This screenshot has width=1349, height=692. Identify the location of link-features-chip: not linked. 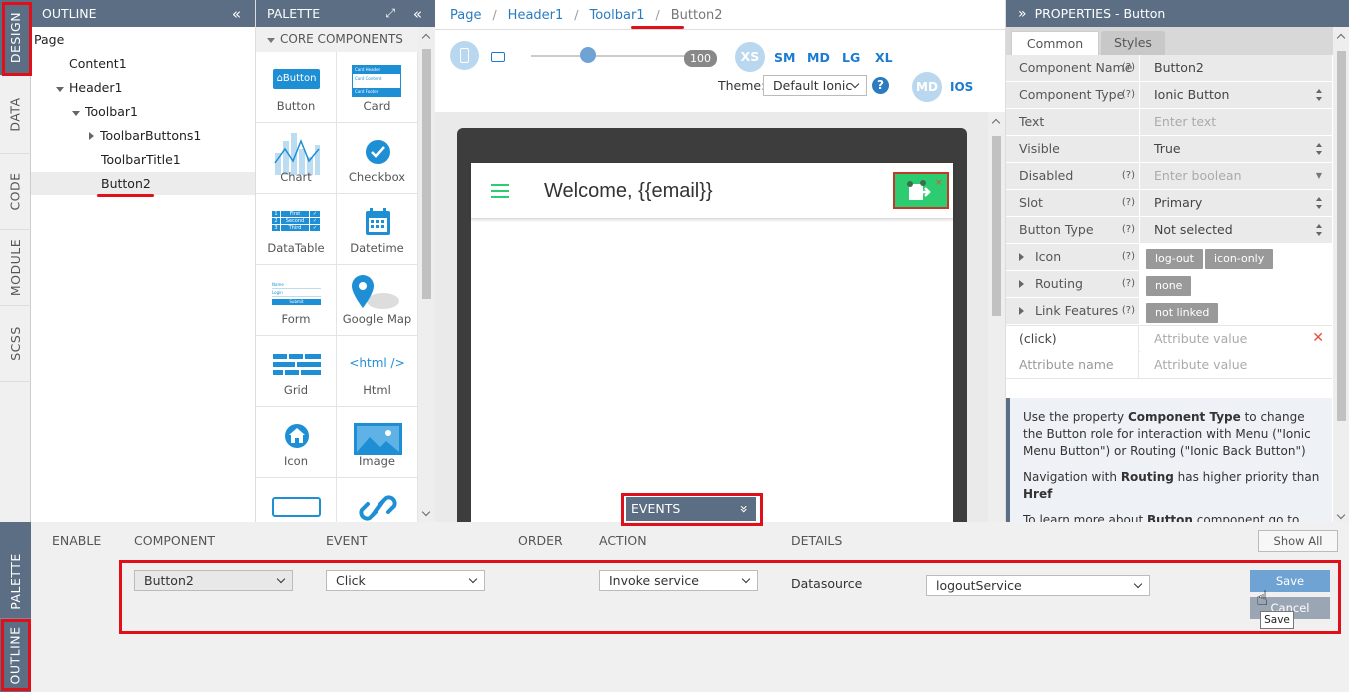
(1182, 313).